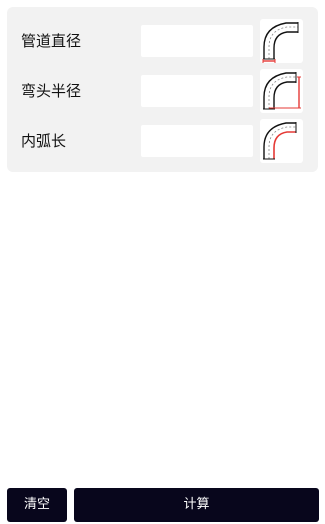 The image size is (325, 524). I want to click on elbow-radius-diagram-icon, so click(281, 91).